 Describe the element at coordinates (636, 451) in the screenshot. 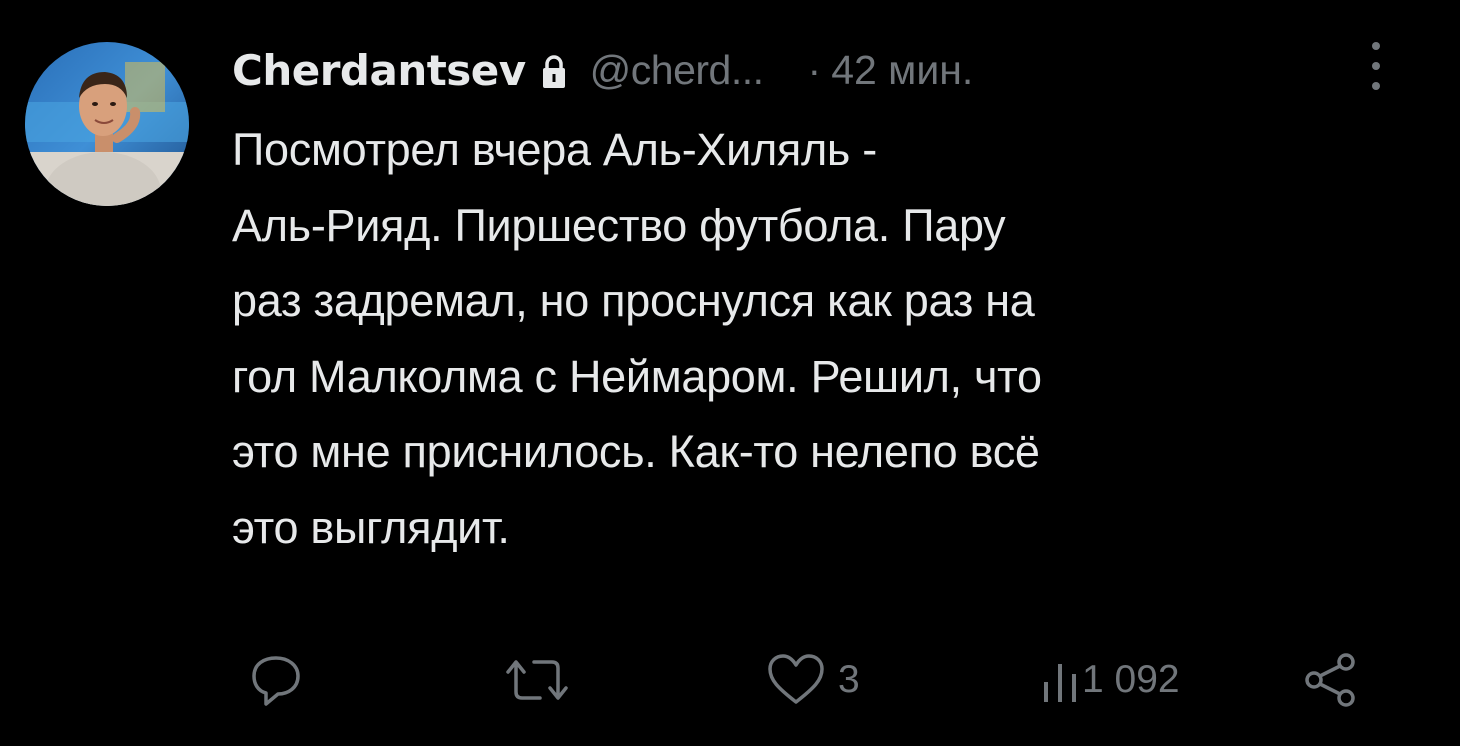

I see `tweet-text-line: это мне приснилось. Как-то нелепо всё` at that location.